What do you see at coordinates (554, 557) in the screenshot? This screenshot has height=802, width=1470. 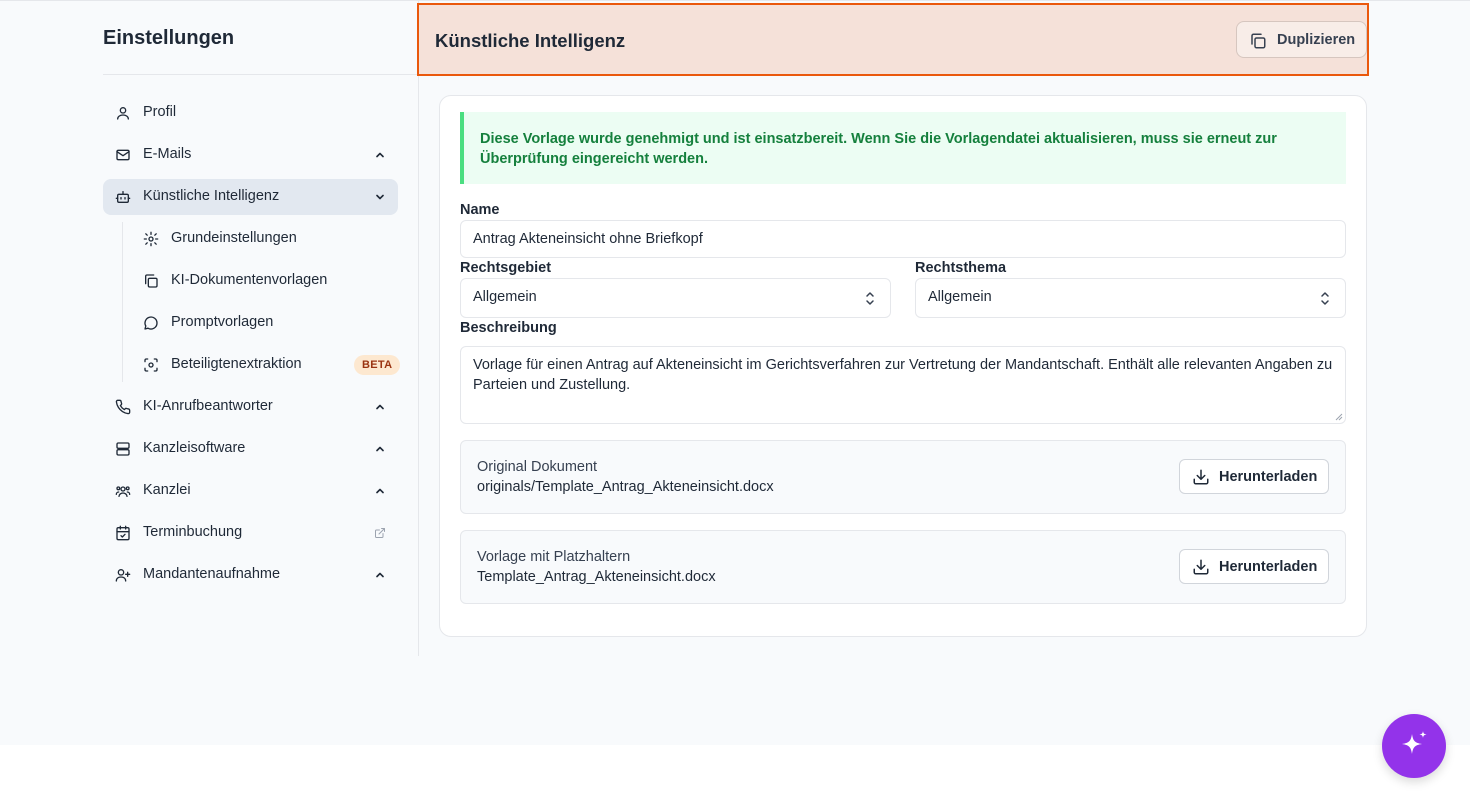 I see `file-label: Vorlage mit Platzhaltern` at bounding box center [554, 557].